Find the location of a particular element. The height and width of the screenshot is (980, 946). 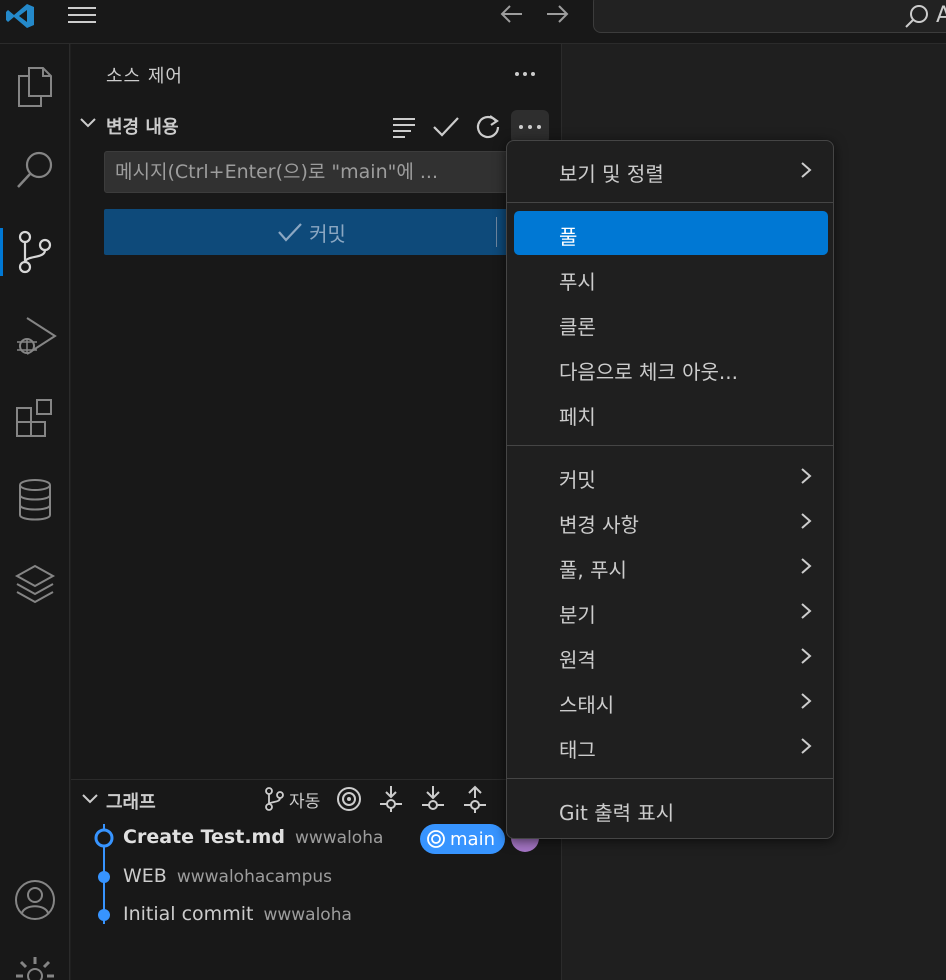

head-commit-icon is located at coordinates (104, 838).